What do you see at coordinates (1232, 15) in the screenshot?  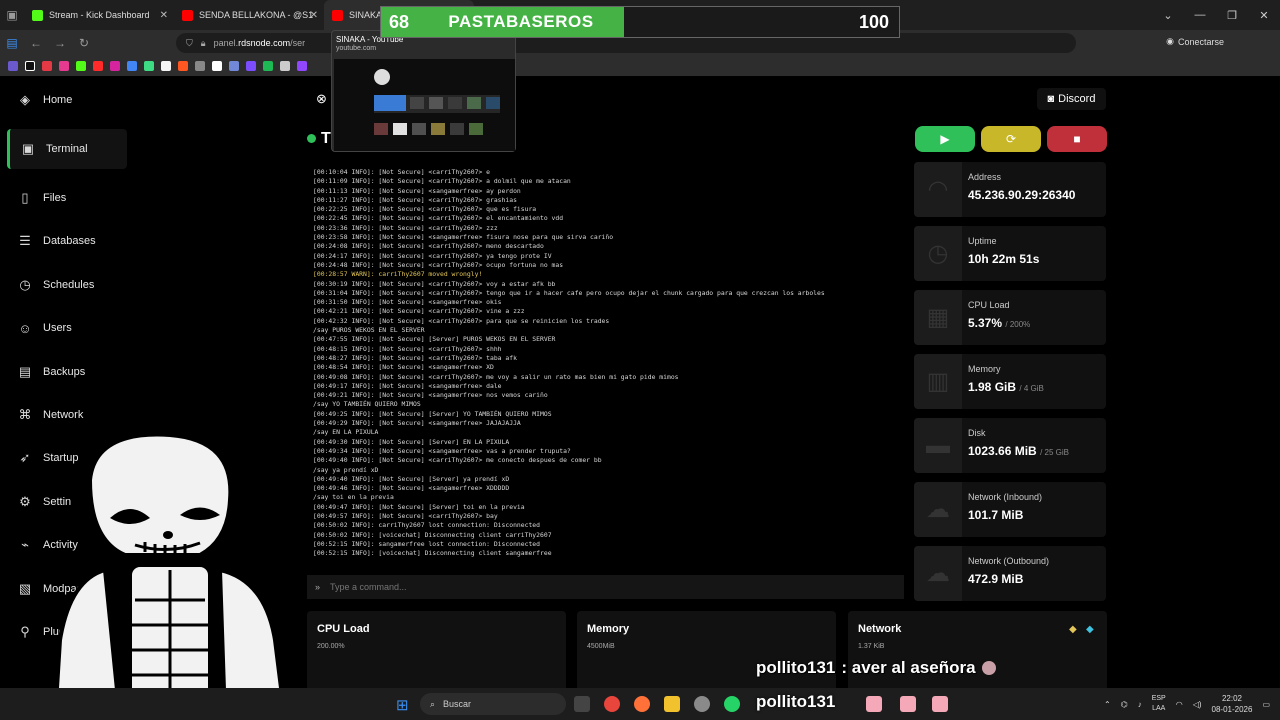 I see `restore-icon: ❐` at bounding box center [1232, 15].